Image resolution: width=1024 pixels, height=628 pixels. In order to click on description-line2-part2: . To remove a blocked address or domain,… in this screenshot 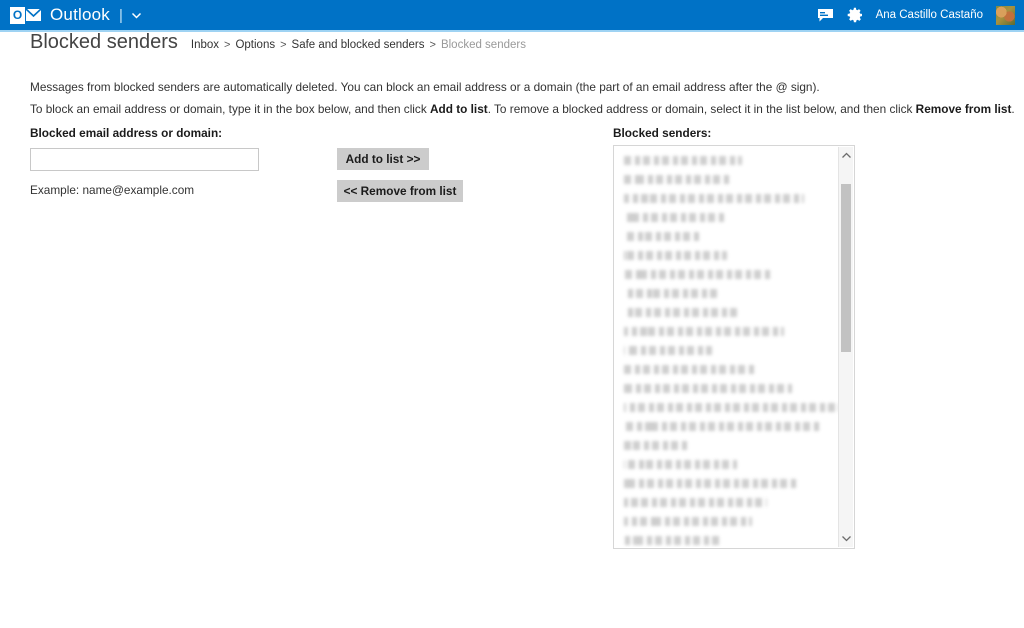, I will do `click(701, 109)`.